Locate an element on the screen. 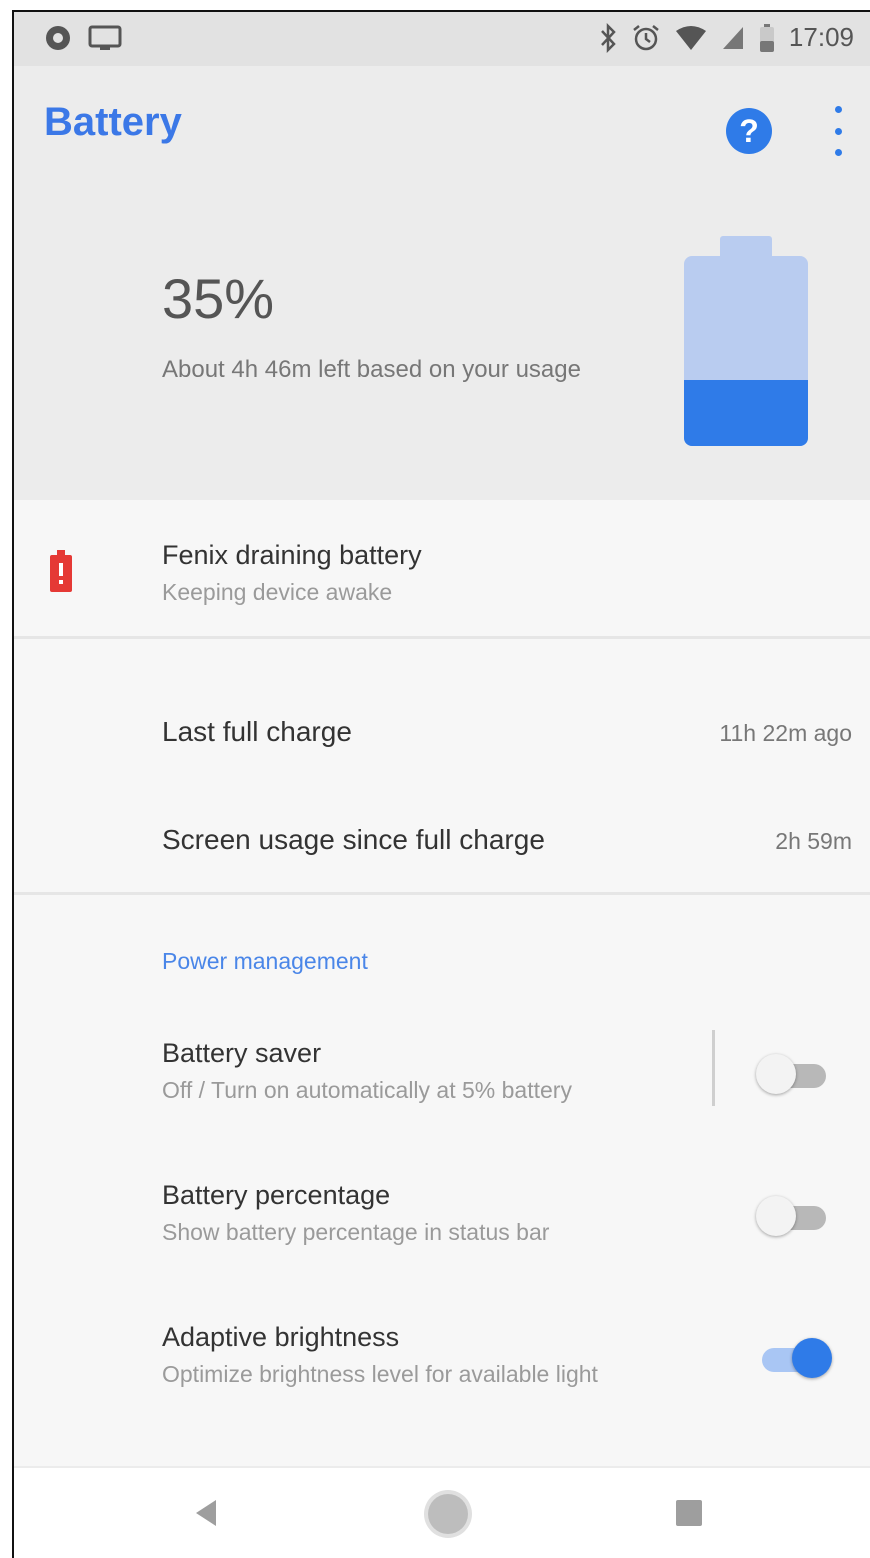 This screenshot has width=870, height=1558. screen-cast-icon is located at coordinates (105, 38).